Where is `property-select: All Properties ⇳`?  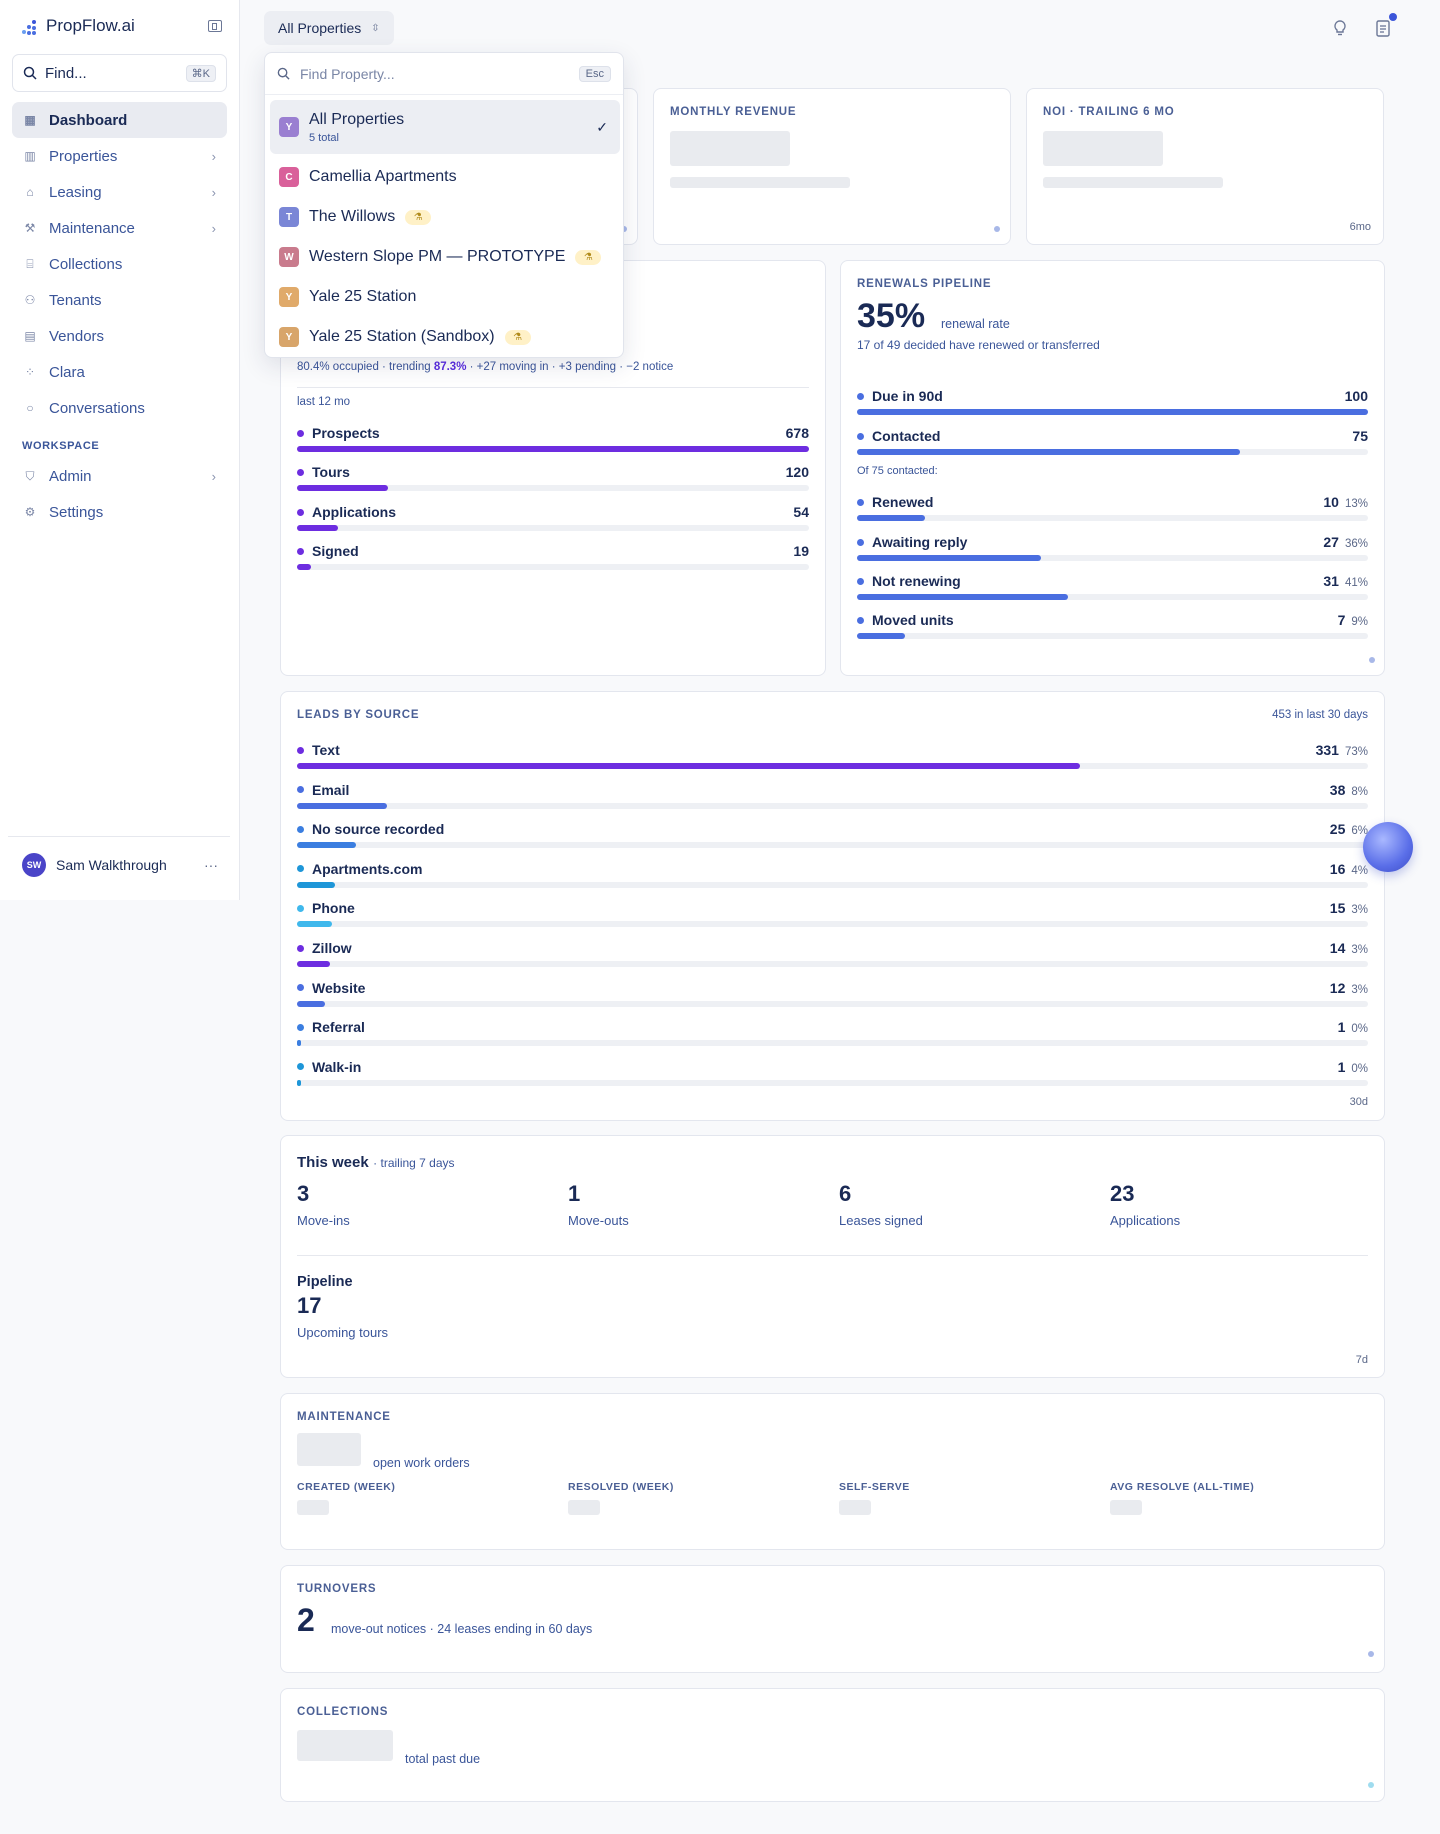
property-select: All Properties ⇳ is located at coordinates (329, 28).